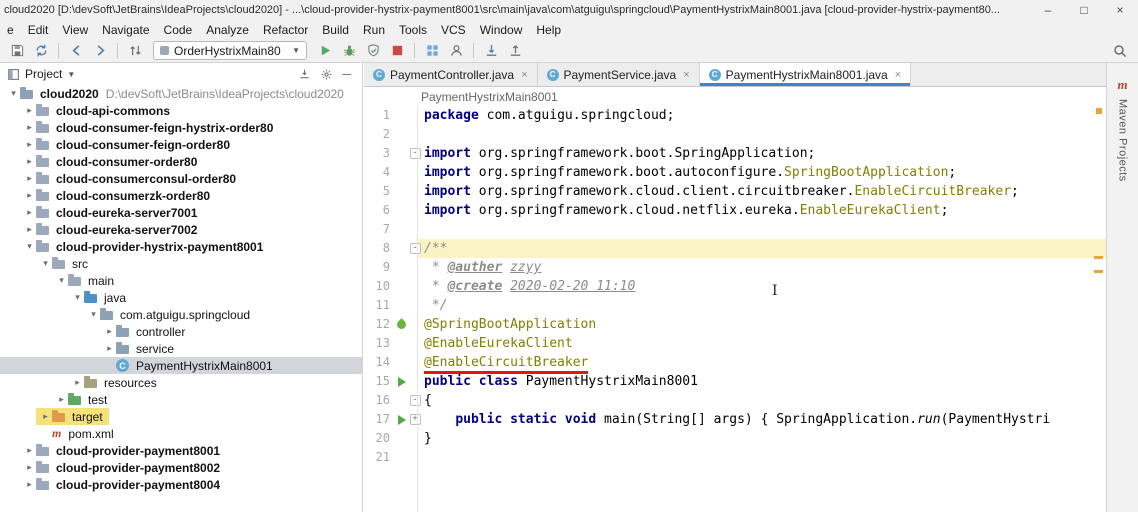 Image resolution: width=1138 pixels, height=512 pixels. I want to click on code-line: 12 @SpringBootApplication, so click(735, 324).